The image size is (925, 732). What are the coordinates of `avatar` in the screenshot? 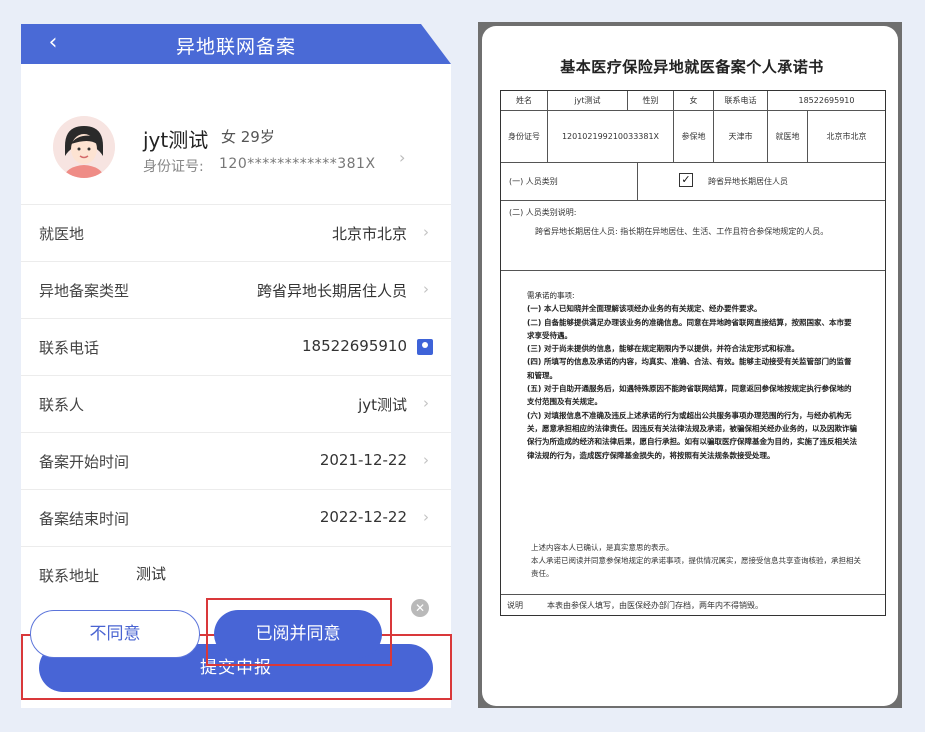 It's located at (84, 147).